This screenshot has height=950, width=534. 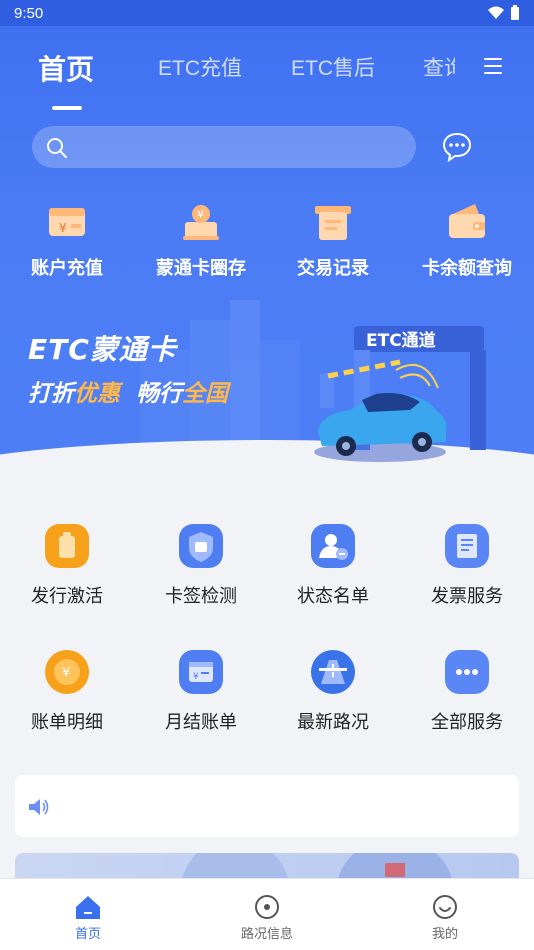 What do you see at coordinates (496, 12) in the screenshot?
I see `wifi-icon` at bounding box center [496, 12].